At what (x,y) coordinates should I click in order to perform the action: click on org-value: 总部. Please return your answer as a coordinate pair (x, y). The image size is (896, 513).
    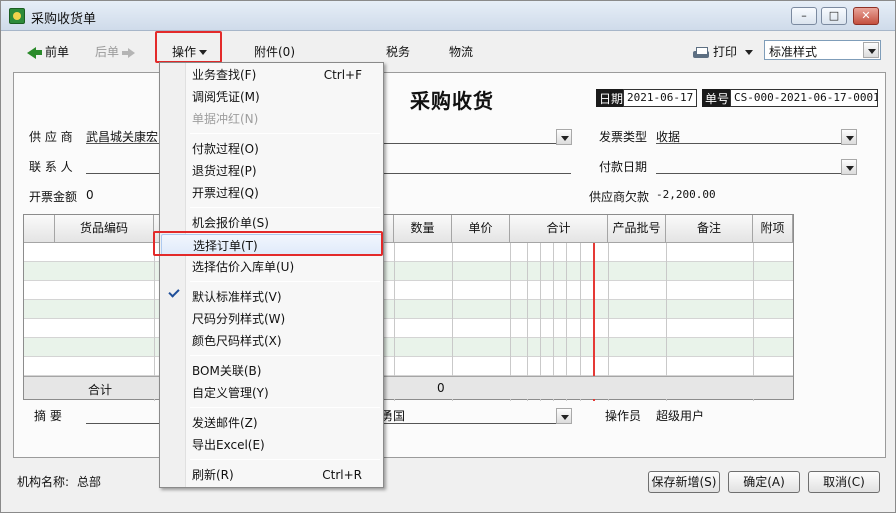
    Looking at the image, I should click on (89, 482).